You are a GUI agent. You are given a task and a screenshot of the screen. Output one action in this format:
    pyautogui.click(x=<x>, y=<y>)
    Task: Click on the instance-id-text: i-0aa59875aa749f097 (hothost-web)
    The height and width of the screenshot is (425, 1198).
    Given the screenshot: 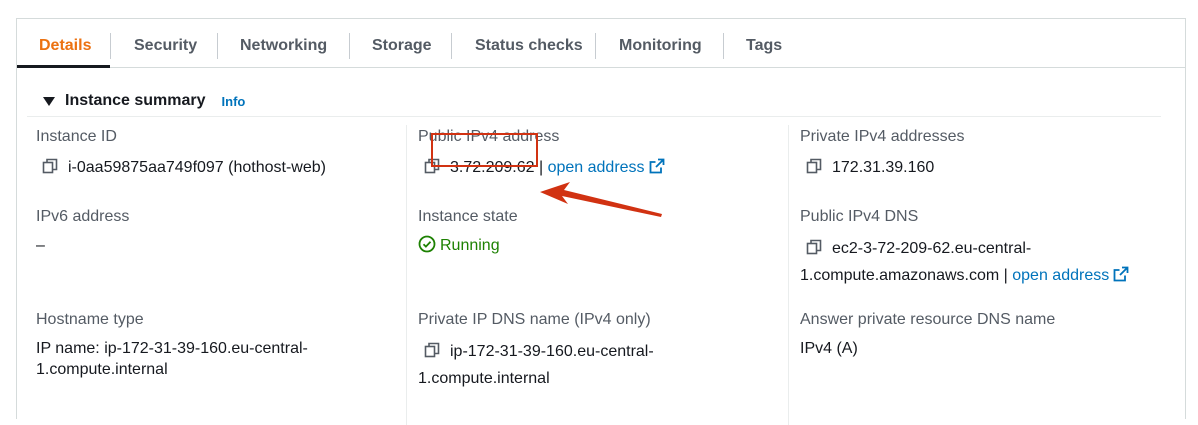 What is the action you would take?
    pyautogui.click(x=197, y=167)
    